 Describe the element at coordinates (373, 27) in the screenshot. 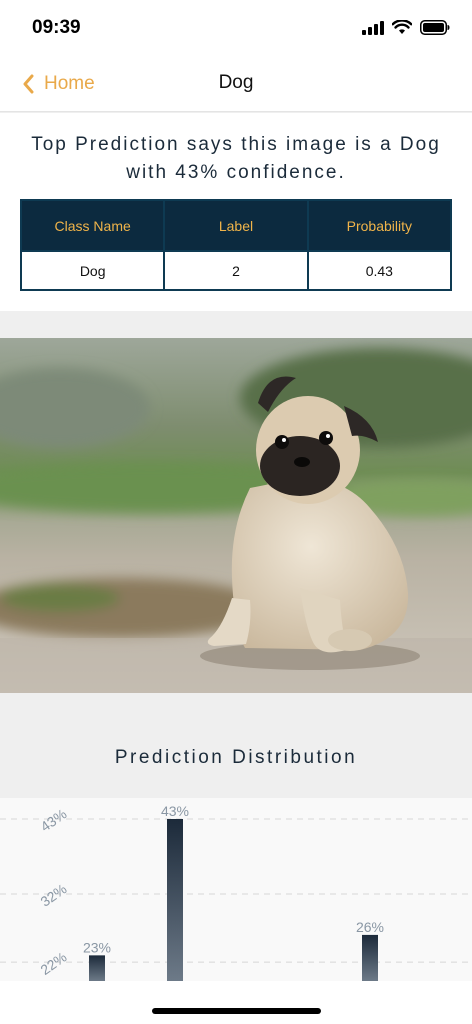

I see `cellular-signal-icon` at that location.